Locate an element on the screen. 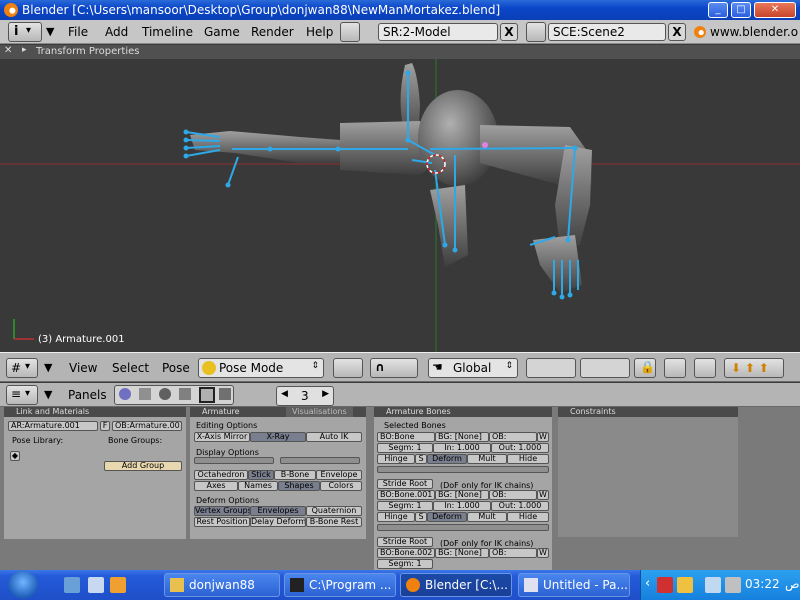 The width and height of the screenshot is (800, 600). layer-buttons-right is located at coordinates (605, 368).